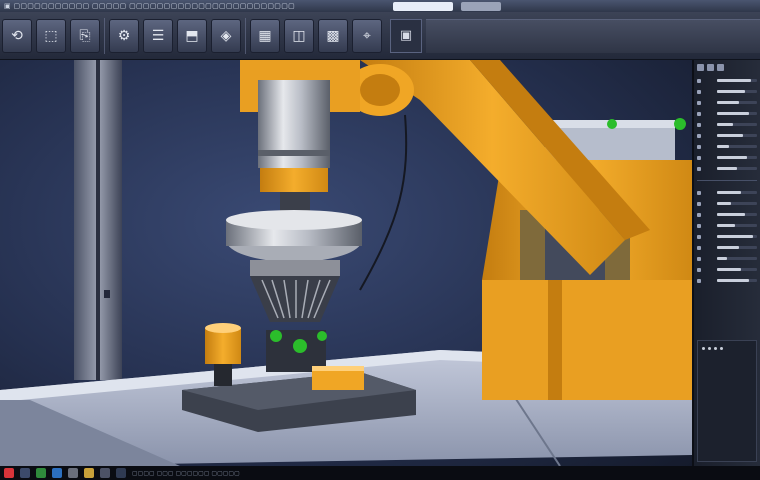 The width and height of the screenshot is (760, 480). Describe the element at coordinates (593, 35) in the screenshot. I see `ribbon-empty-area` at that location.